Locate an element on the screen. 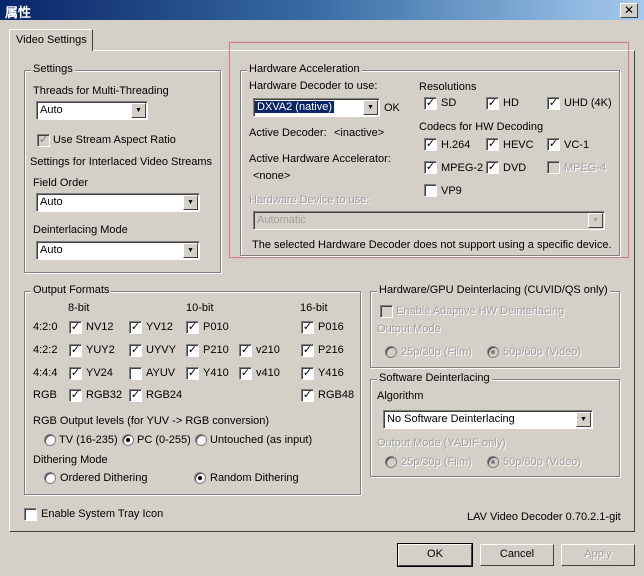 The image size is (644, 576). format-uyvy-label: UYVY is located at coordinates (161, 350).